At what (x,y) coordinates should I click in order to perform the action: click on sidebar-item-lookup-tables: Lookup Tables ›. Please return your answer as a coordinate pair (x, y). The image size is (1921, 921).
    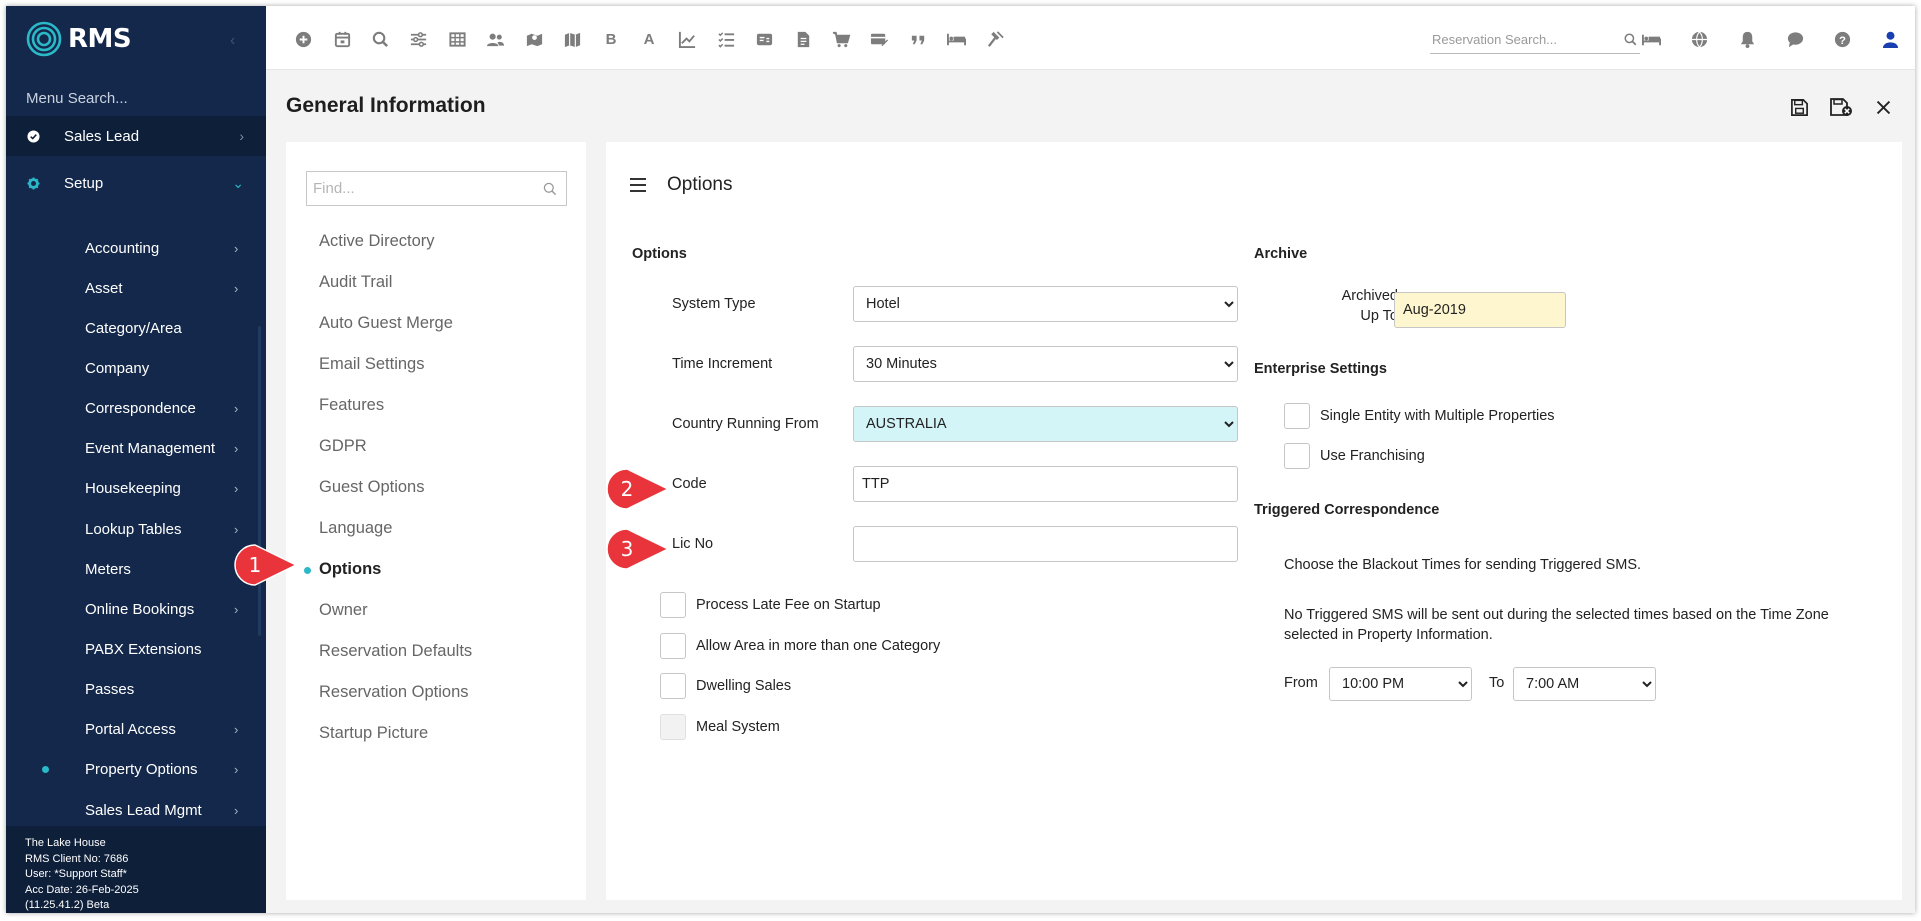
    Looking at the image, I should click on (136, 529).